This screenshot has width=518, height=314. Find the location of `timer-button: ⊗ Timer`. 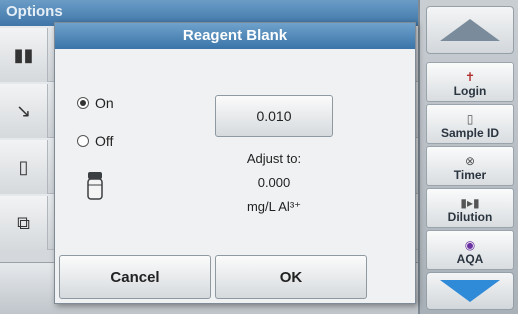

timer-button: ⊗ Timer is located at coordinates (470, 166).